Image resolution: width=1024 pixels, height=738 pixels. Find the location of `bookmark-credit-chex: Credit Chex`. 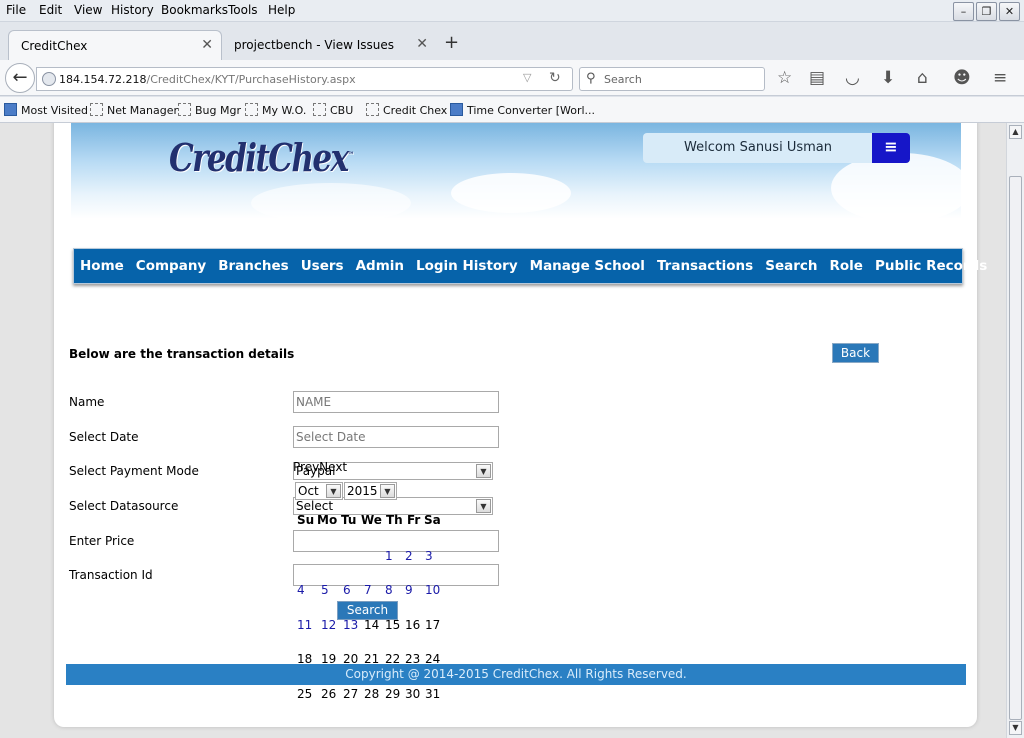

bookmark-credit-chex: Credit Chex is located at coordinates (406, 110).